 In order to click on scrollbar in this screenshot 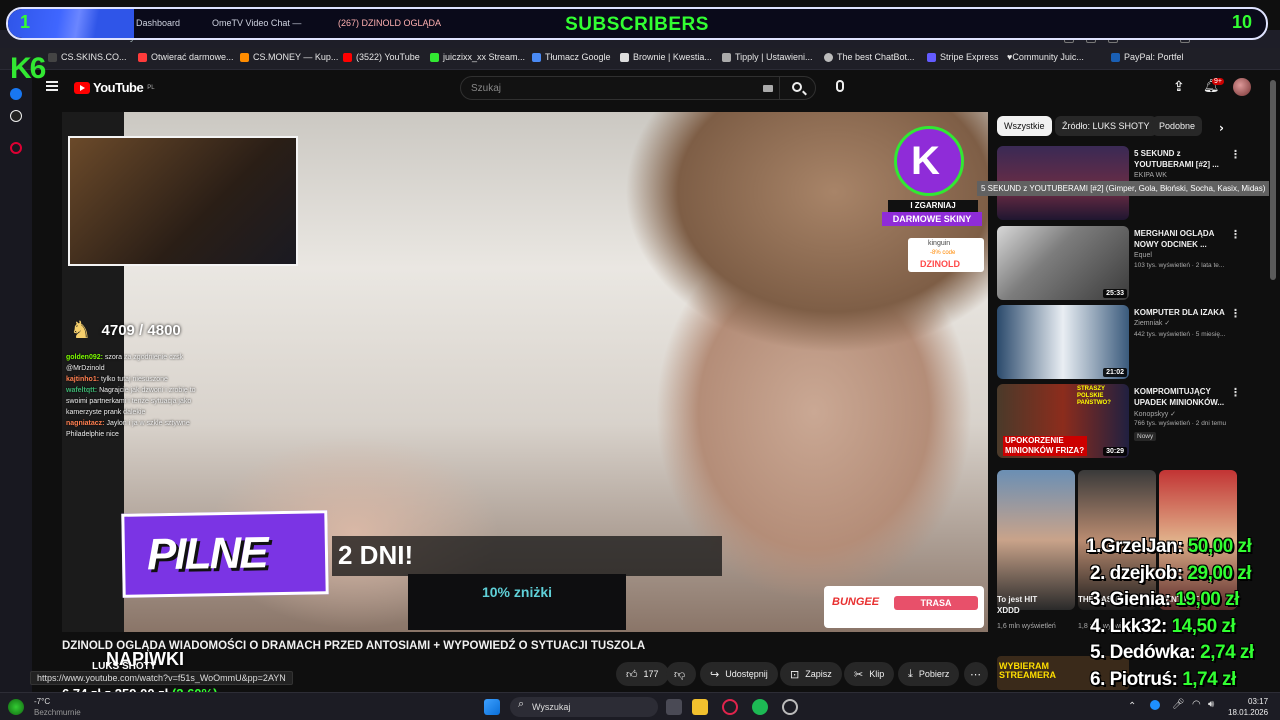, I will do `click(1273, 180)`.